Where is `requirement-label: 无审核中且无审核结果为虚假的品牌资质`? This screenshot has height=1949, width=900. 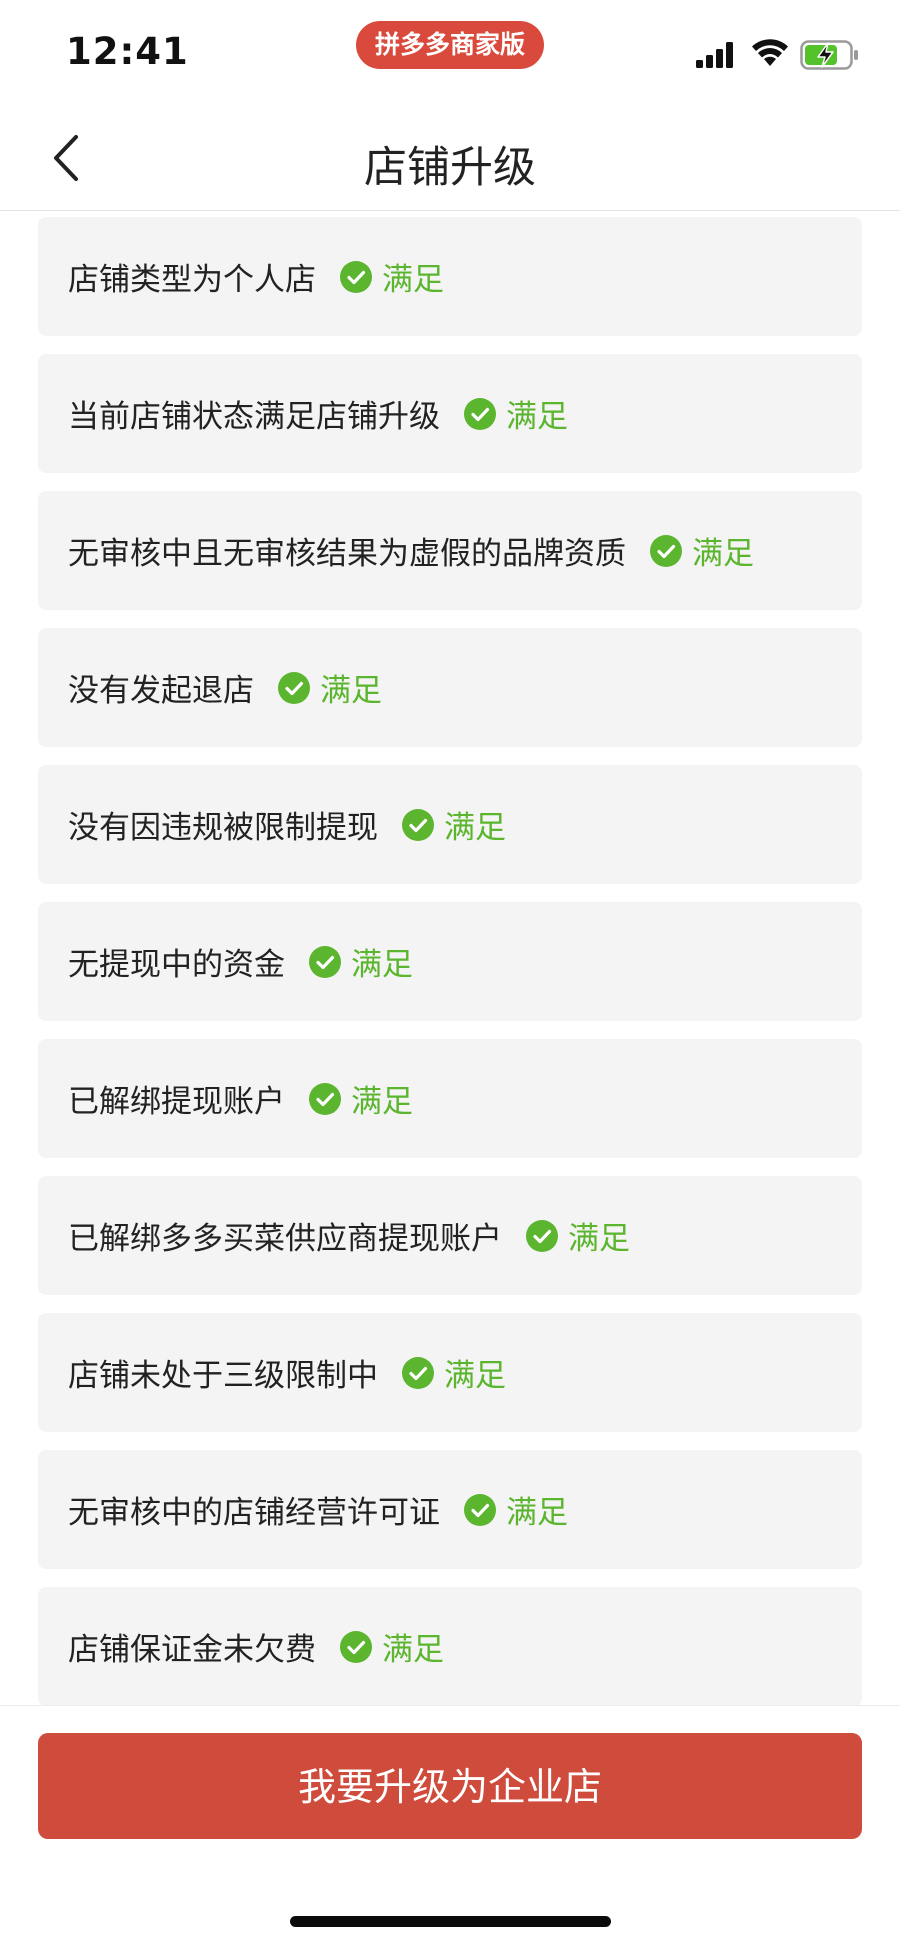 requirement-label: 无审核中且无审核结果为虚假的品牌资质 is located at coordinates (347, 554).